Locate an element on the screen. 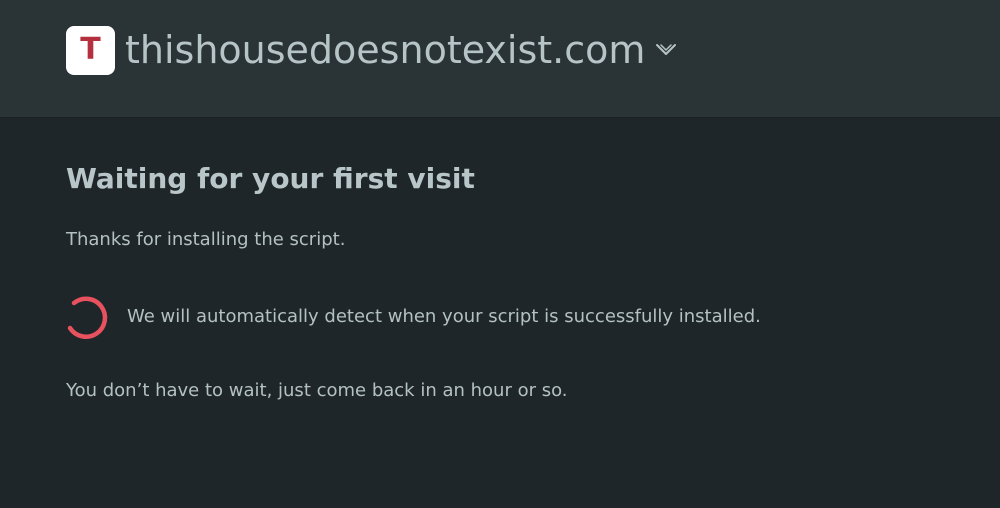  thanks-message: Thanks for installing the script. is located at coordinates (206, 239).